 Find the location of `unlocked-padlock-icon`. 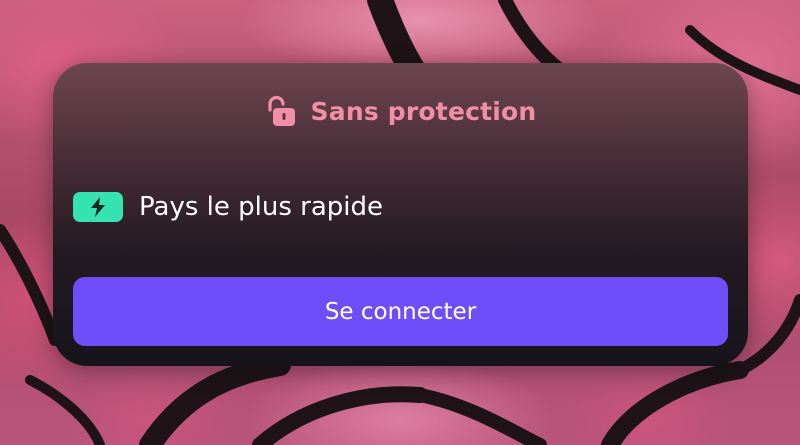

unlocked-padlock-icon is located at coordinates (281, 110).